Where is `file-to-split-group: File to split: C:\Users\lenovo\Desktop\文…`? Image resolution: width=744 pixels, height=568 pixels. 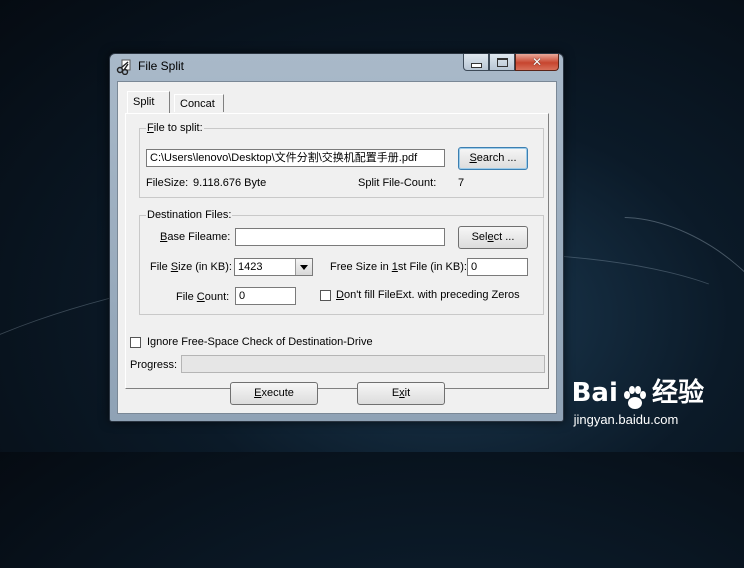
file-to-split-group: File to split: C:\Users\lenovo\Desktop\文… is located at coordinates (341, 160).